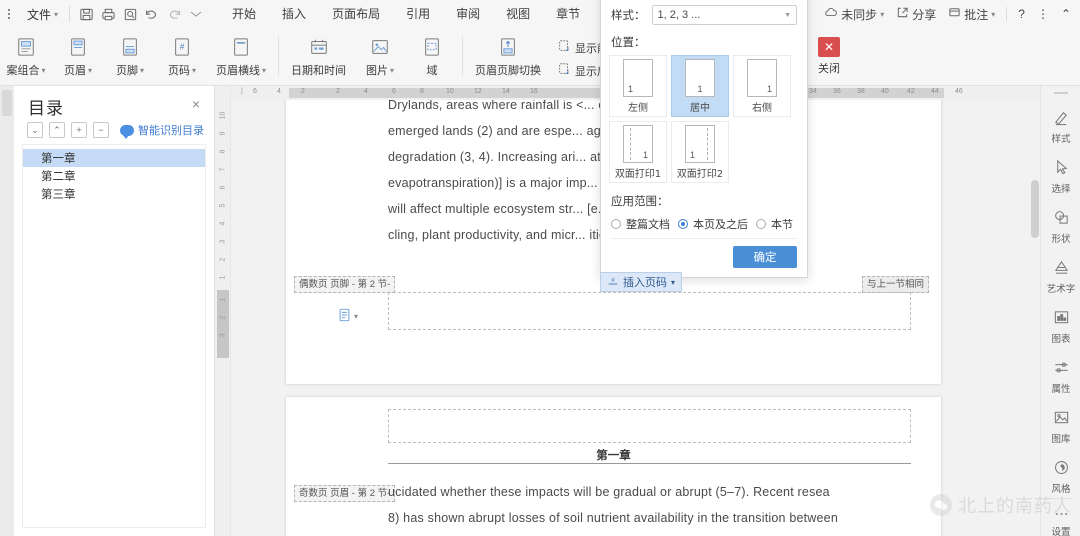 This screenshot has width=1080, height=536. Describe the element at coordinates (86, 14) in the screenshot. I see `save-icon` at that location.